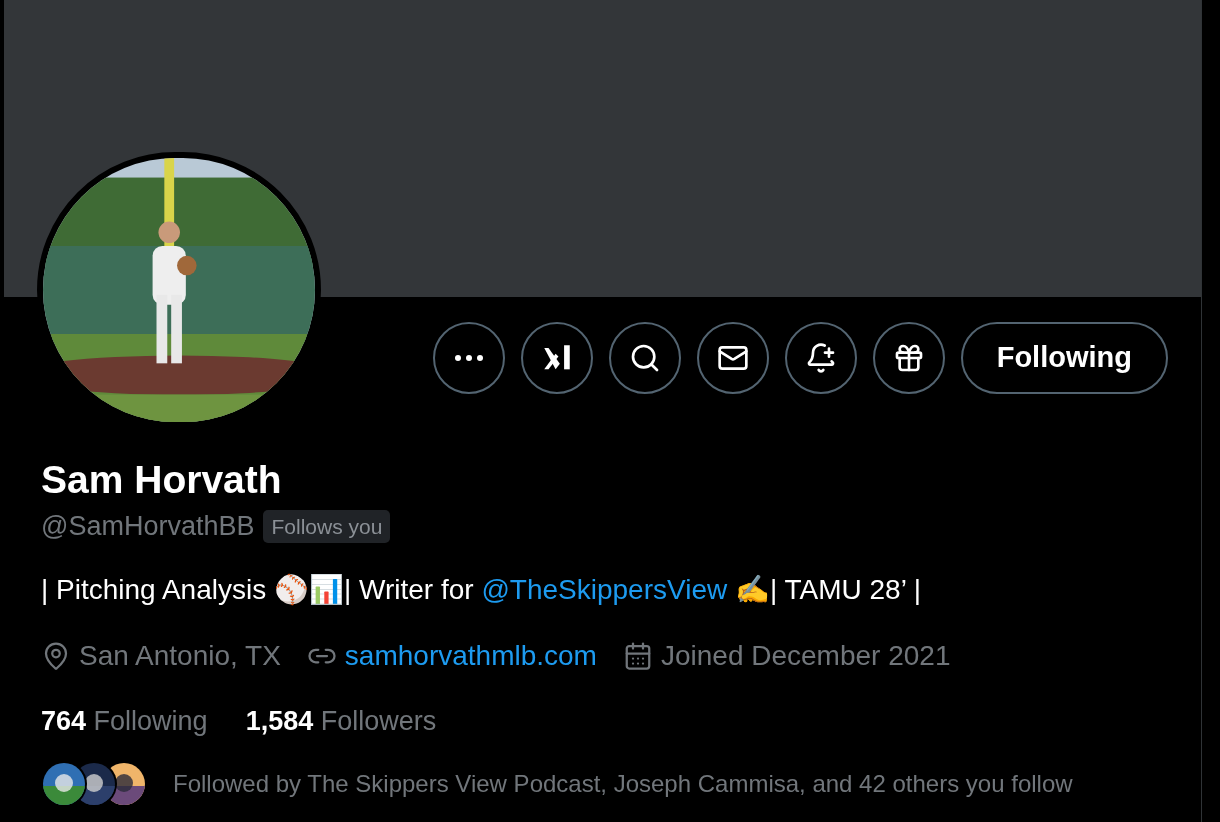  What do you see at coordinates (327, 526) in the screenshot?
I see `follows-you-badge: Follows you` at bounding box center [327, 526].